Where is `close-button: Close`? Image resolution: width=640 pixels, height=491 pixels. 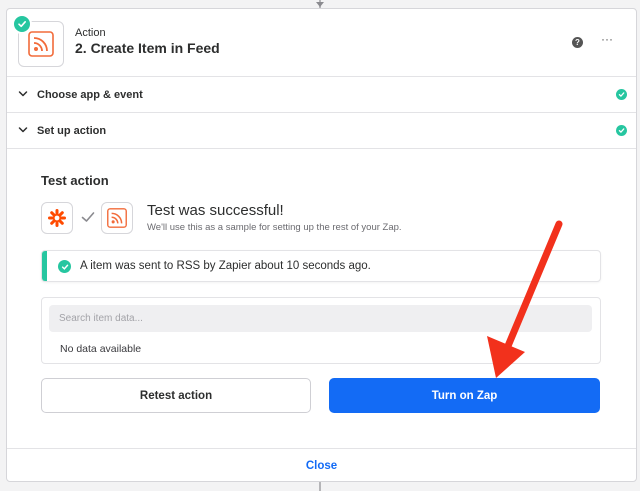 close-button: Close is located at coordinates (321, 466).